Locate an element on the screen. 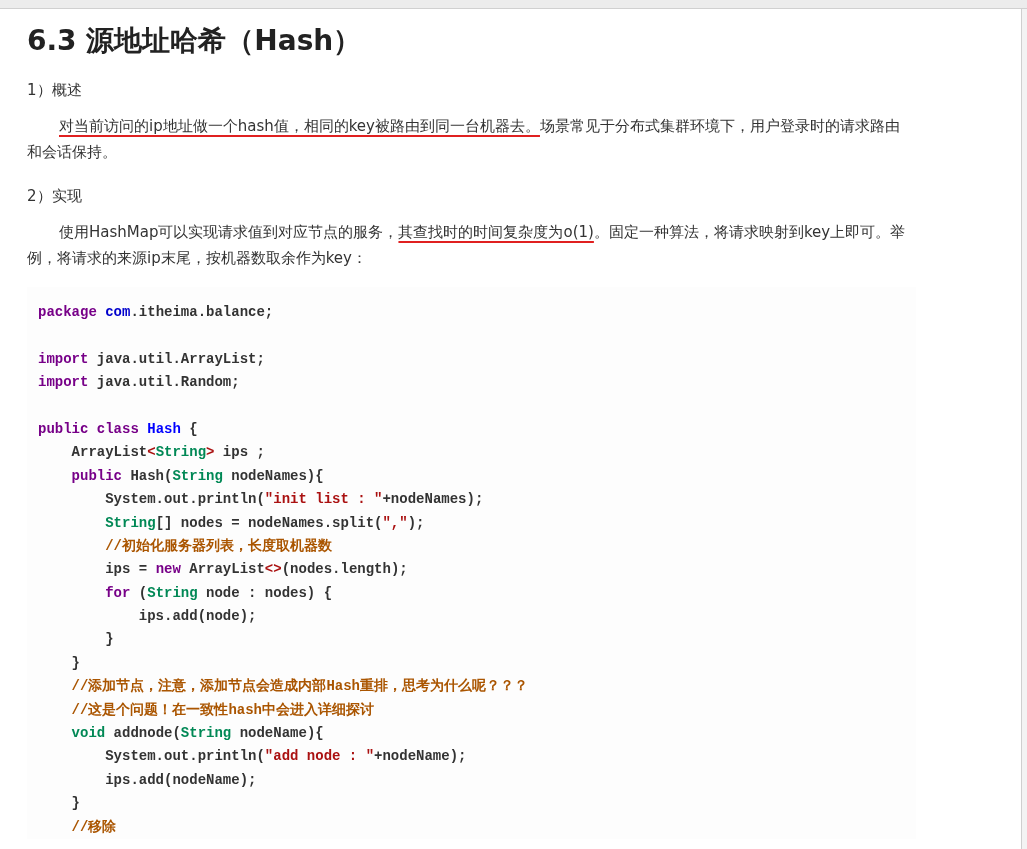 The image size is (1027, 849). code-line: System.out.println("init list : "+nodeNames); is located at coordinates (294, 500).